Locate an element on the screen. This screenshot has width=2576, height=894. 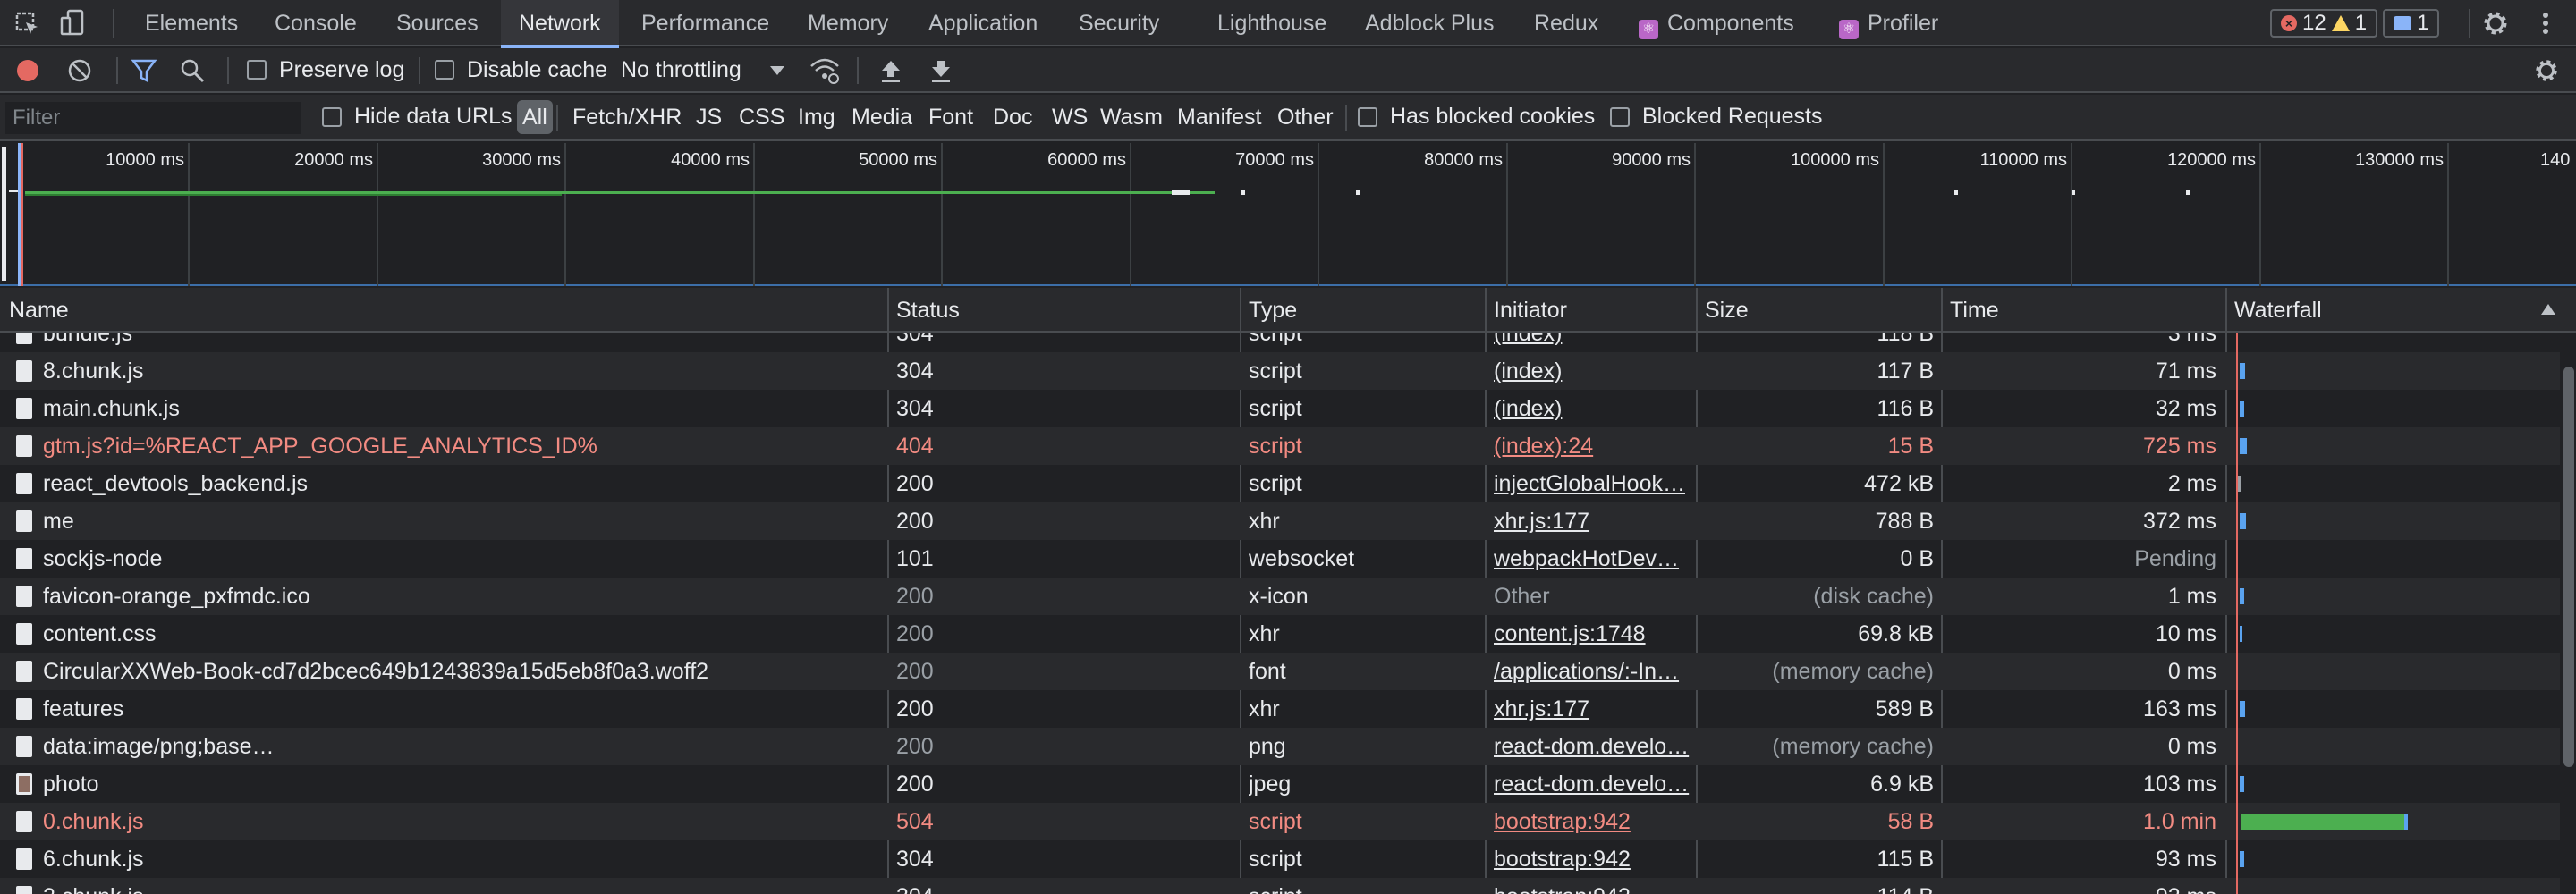
column-header-size: Size is located at coordinates (1722, 311).